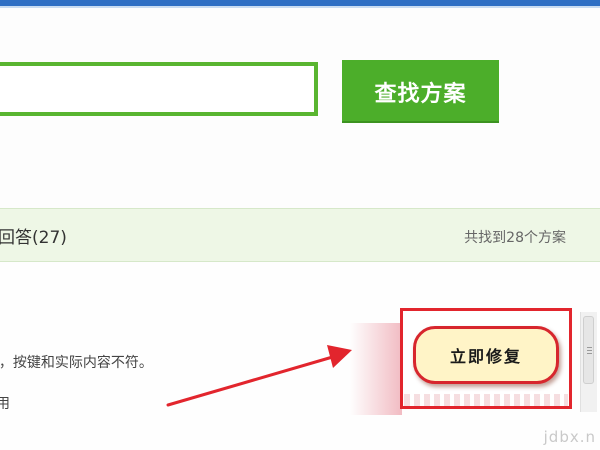 This screenshot has width=600, height=450. I want to click on fix-now-button: 立即修复, so click(486, 355).